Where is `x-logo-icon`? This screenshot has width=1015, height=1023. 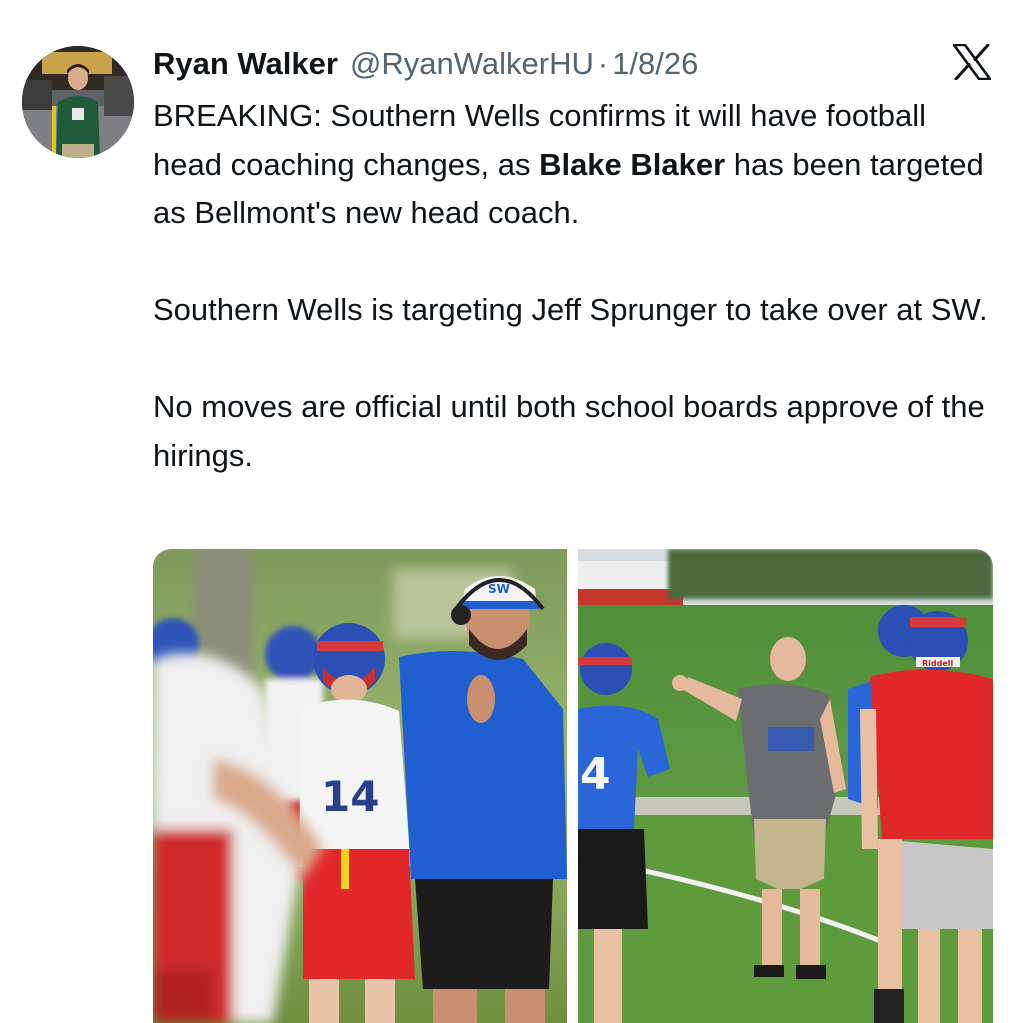
x-logo-icon is located at coordinates (972, 62).